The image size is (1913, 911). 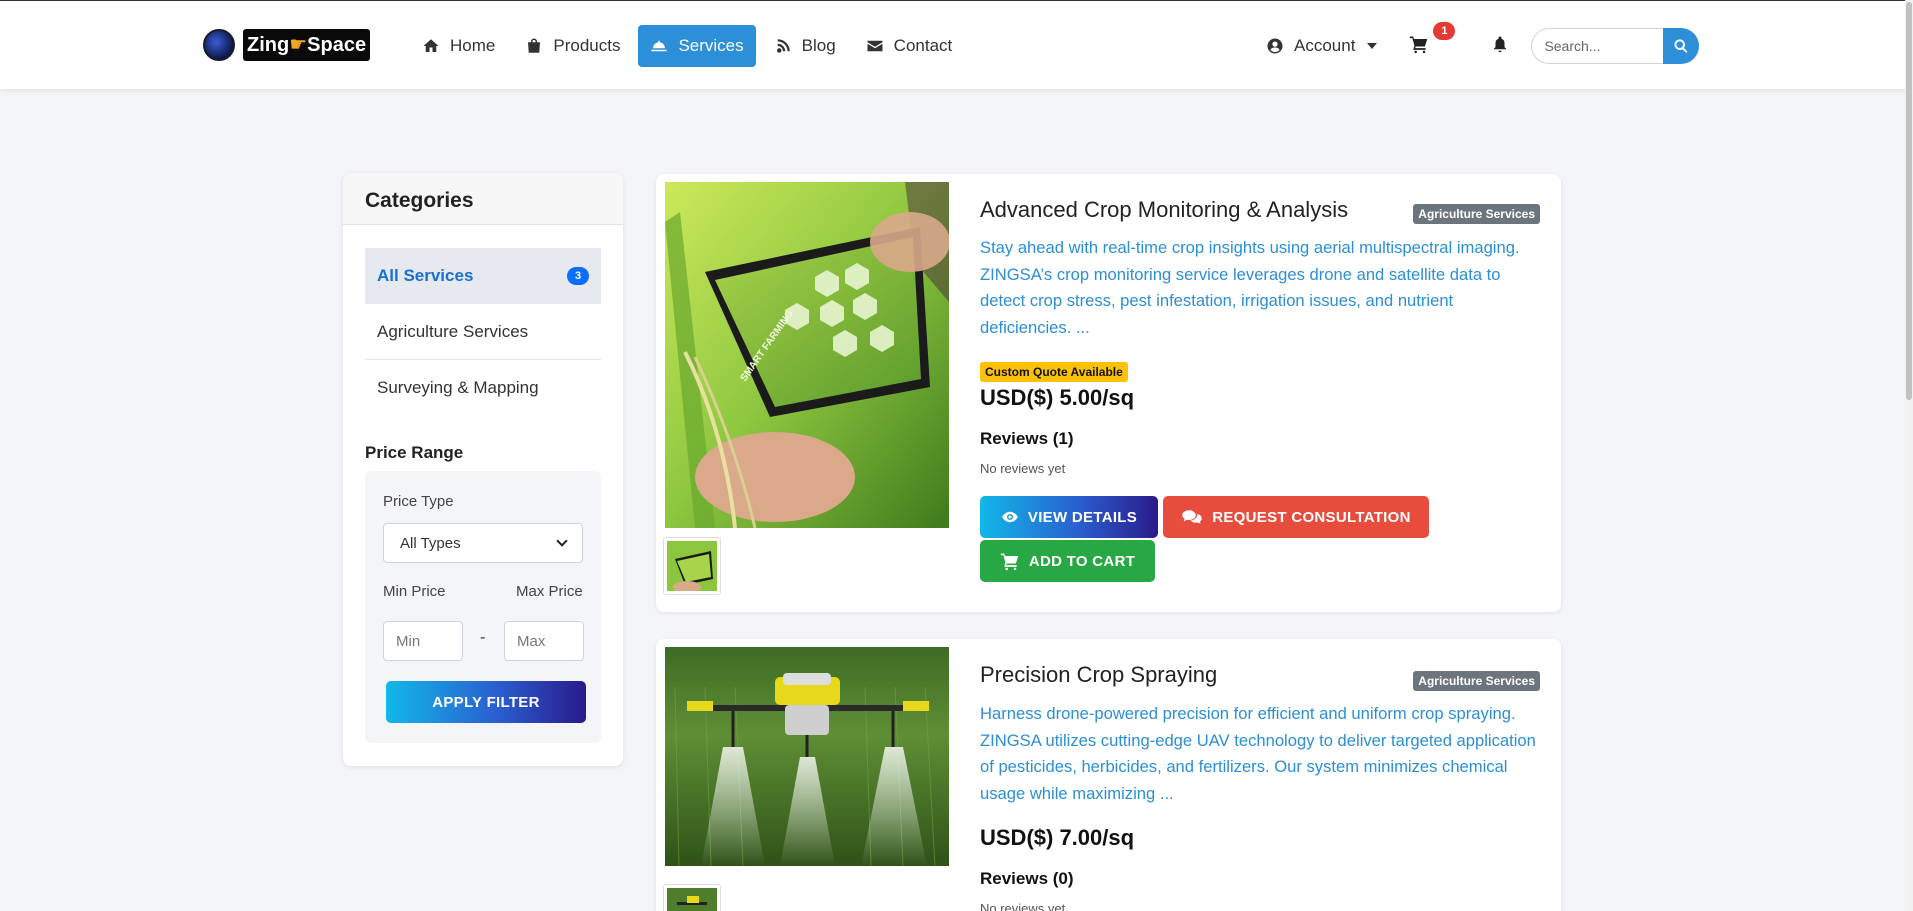 I want to click on brand-wordmark: Zing☛Space, so click(x=307, y=45).